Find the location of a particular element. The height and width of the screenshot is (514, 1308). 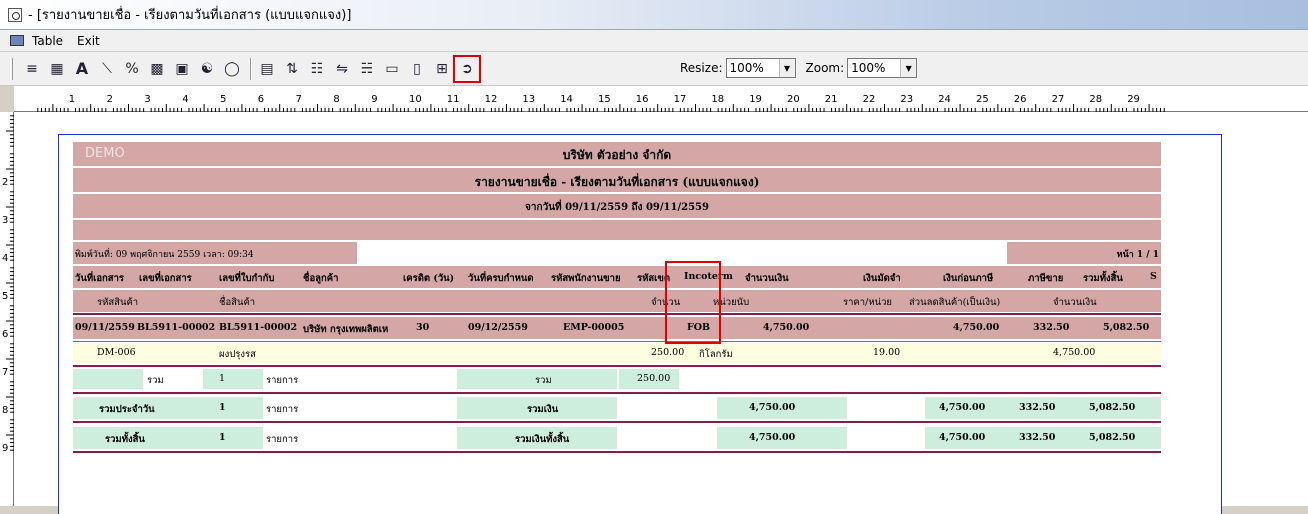

resize-select: 100% ▼ is located at coordinates (760, 68).